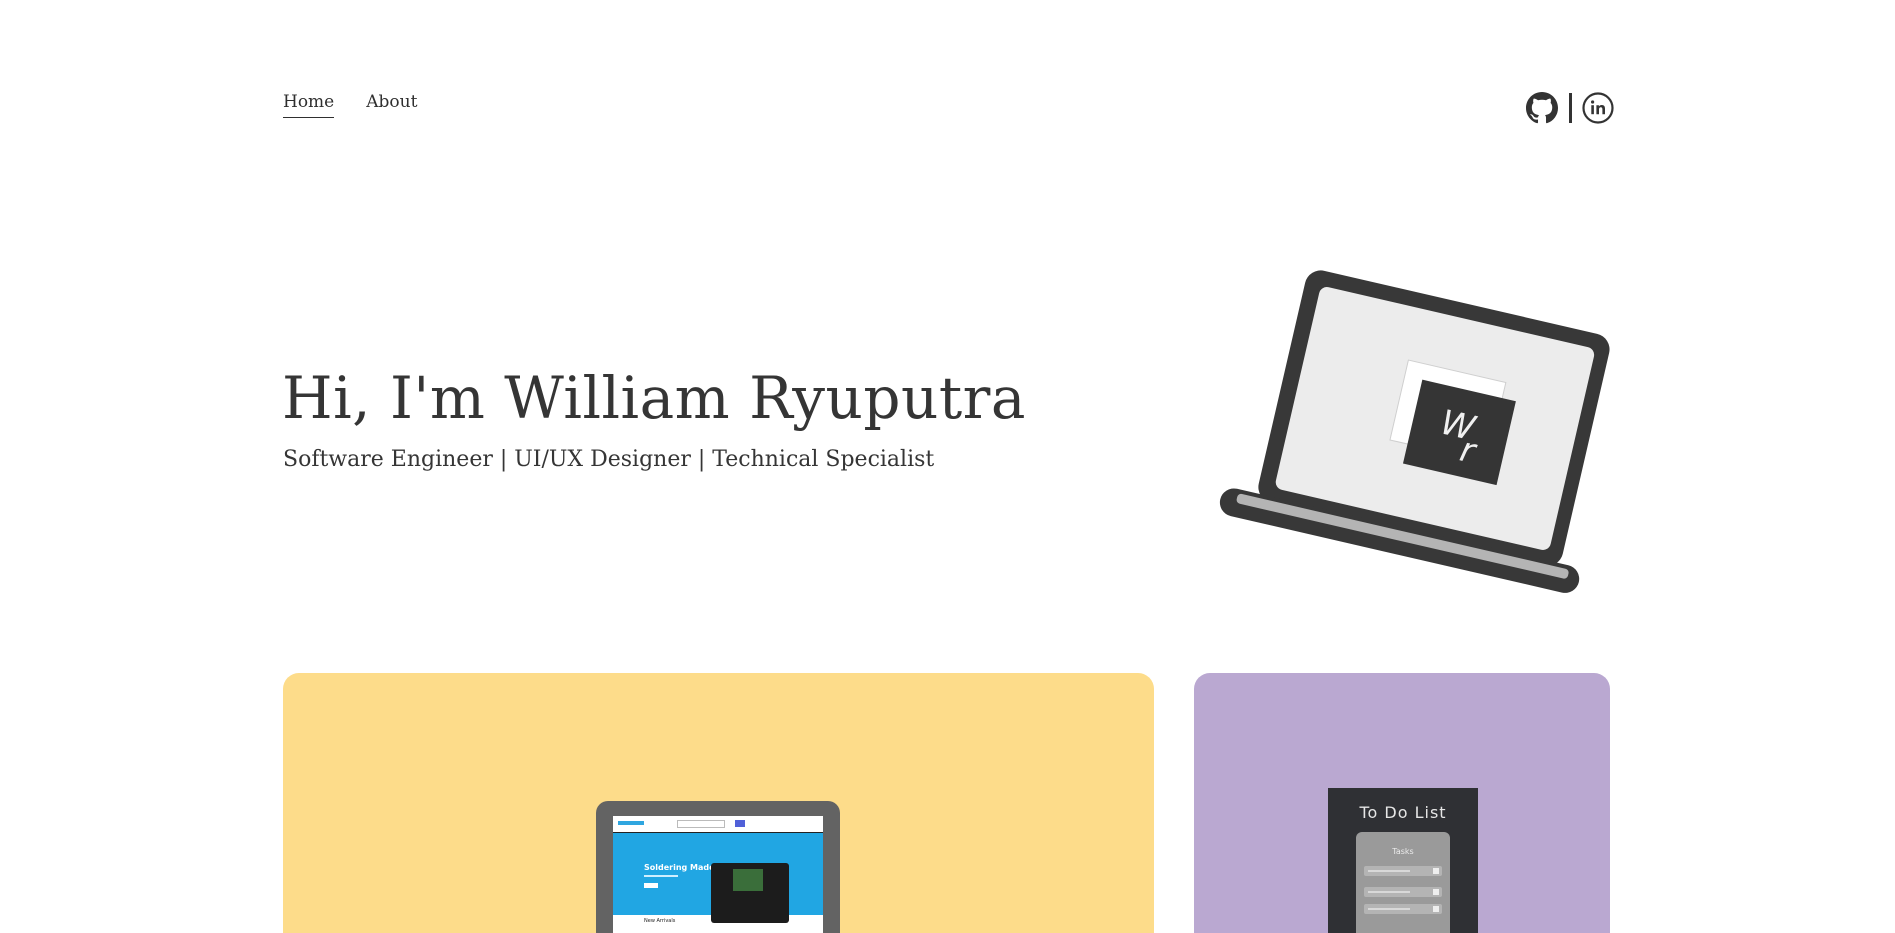  I want to click on main-nav: Home About, so click(350, 105).